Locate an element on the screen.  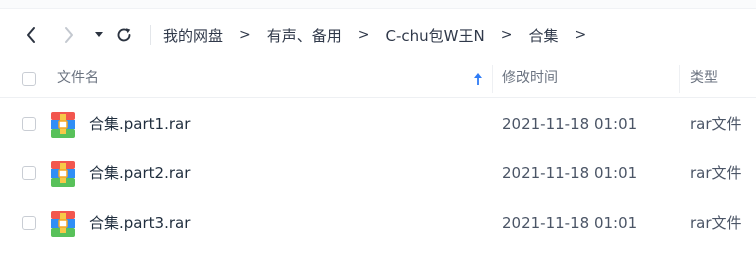
breadcrumb-item-root: 我的网盘 is located at coordinates (193, 35).